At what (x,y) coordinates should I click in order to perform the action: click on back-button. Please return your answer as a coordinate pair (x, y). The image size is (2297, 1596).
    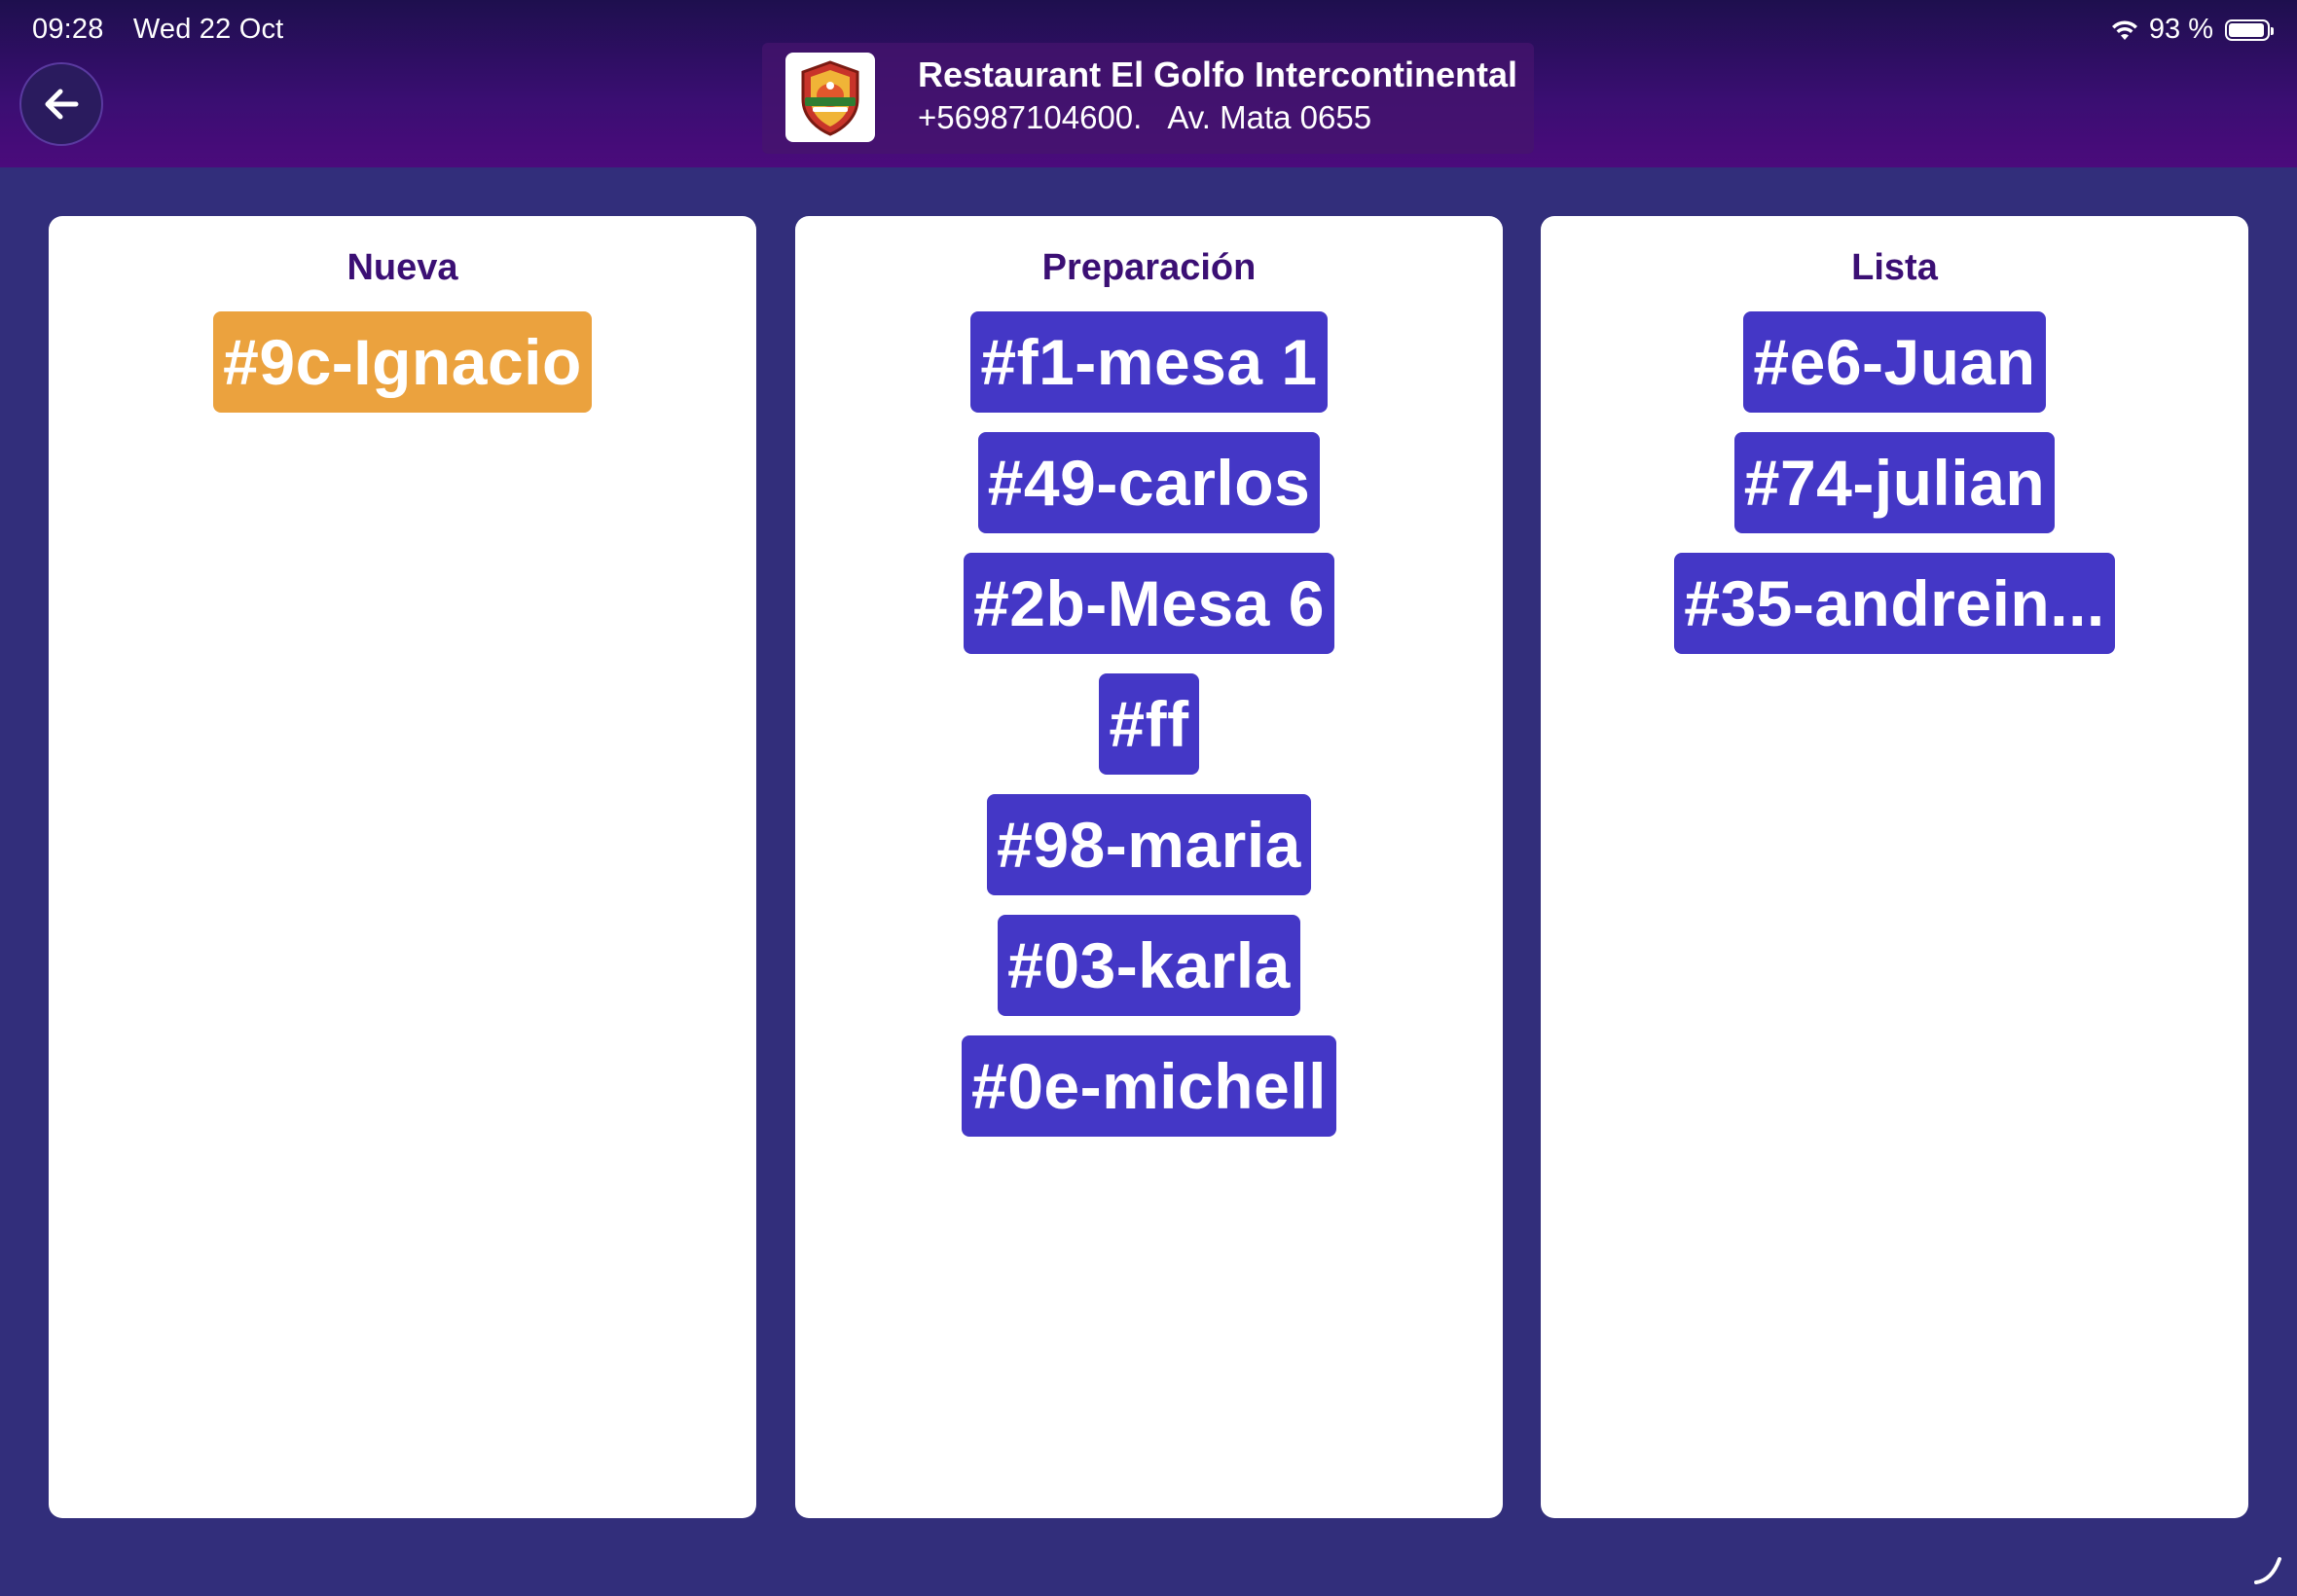
    Looking at the image, I should click on (61, 104).